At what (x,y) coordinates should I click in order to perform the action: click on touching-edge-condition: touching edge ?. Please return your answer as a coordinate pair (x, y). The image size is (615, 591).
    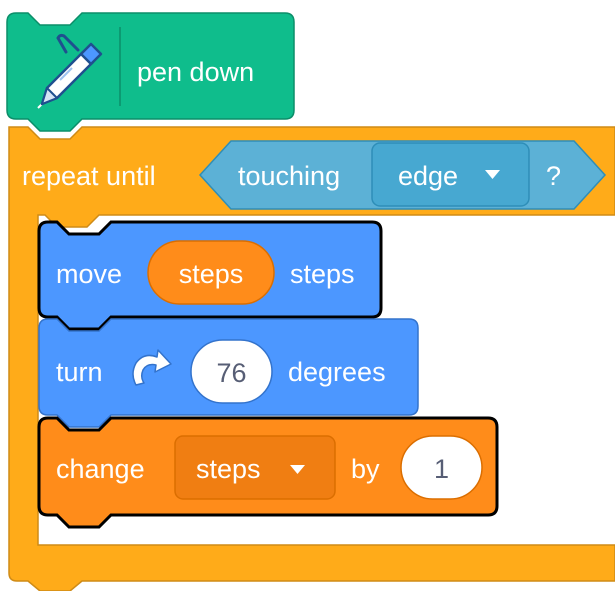
    Looking at the image, I should click on (402, 175).